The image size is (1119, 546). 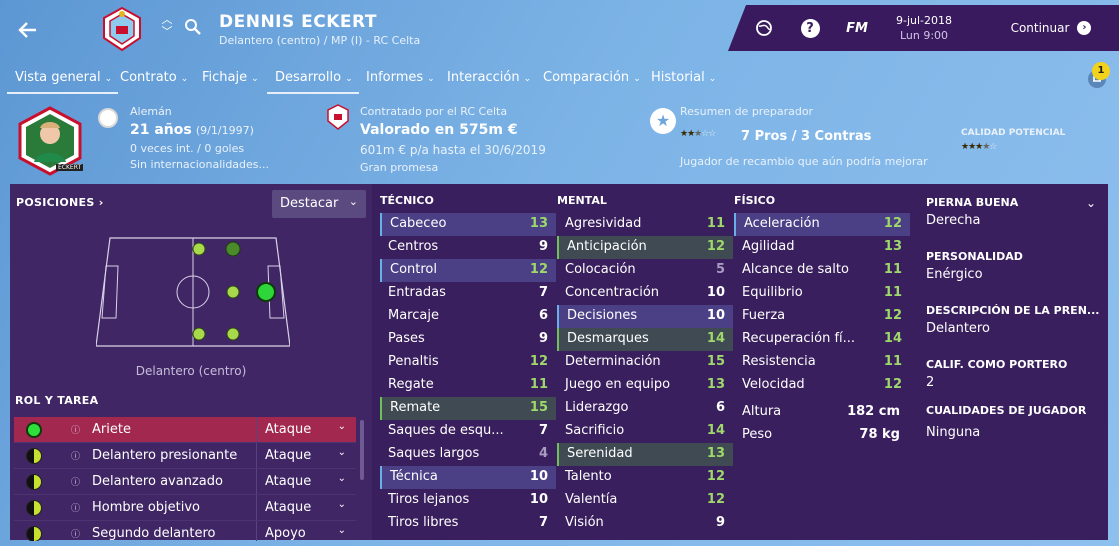 What do you see at coordinates (146, 507) in the screenshot?
I see `role-label: Hombre objetivo` at bounding box center [146, 507].